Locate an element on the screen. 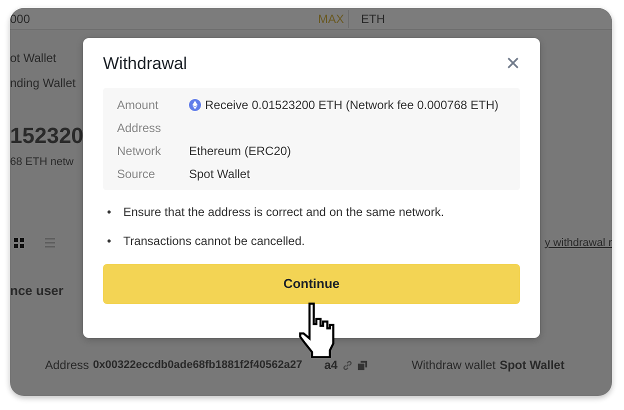 The height and width of the screenshot is (410, 624). currency-label: ETH is located at coordinates (383, 19).